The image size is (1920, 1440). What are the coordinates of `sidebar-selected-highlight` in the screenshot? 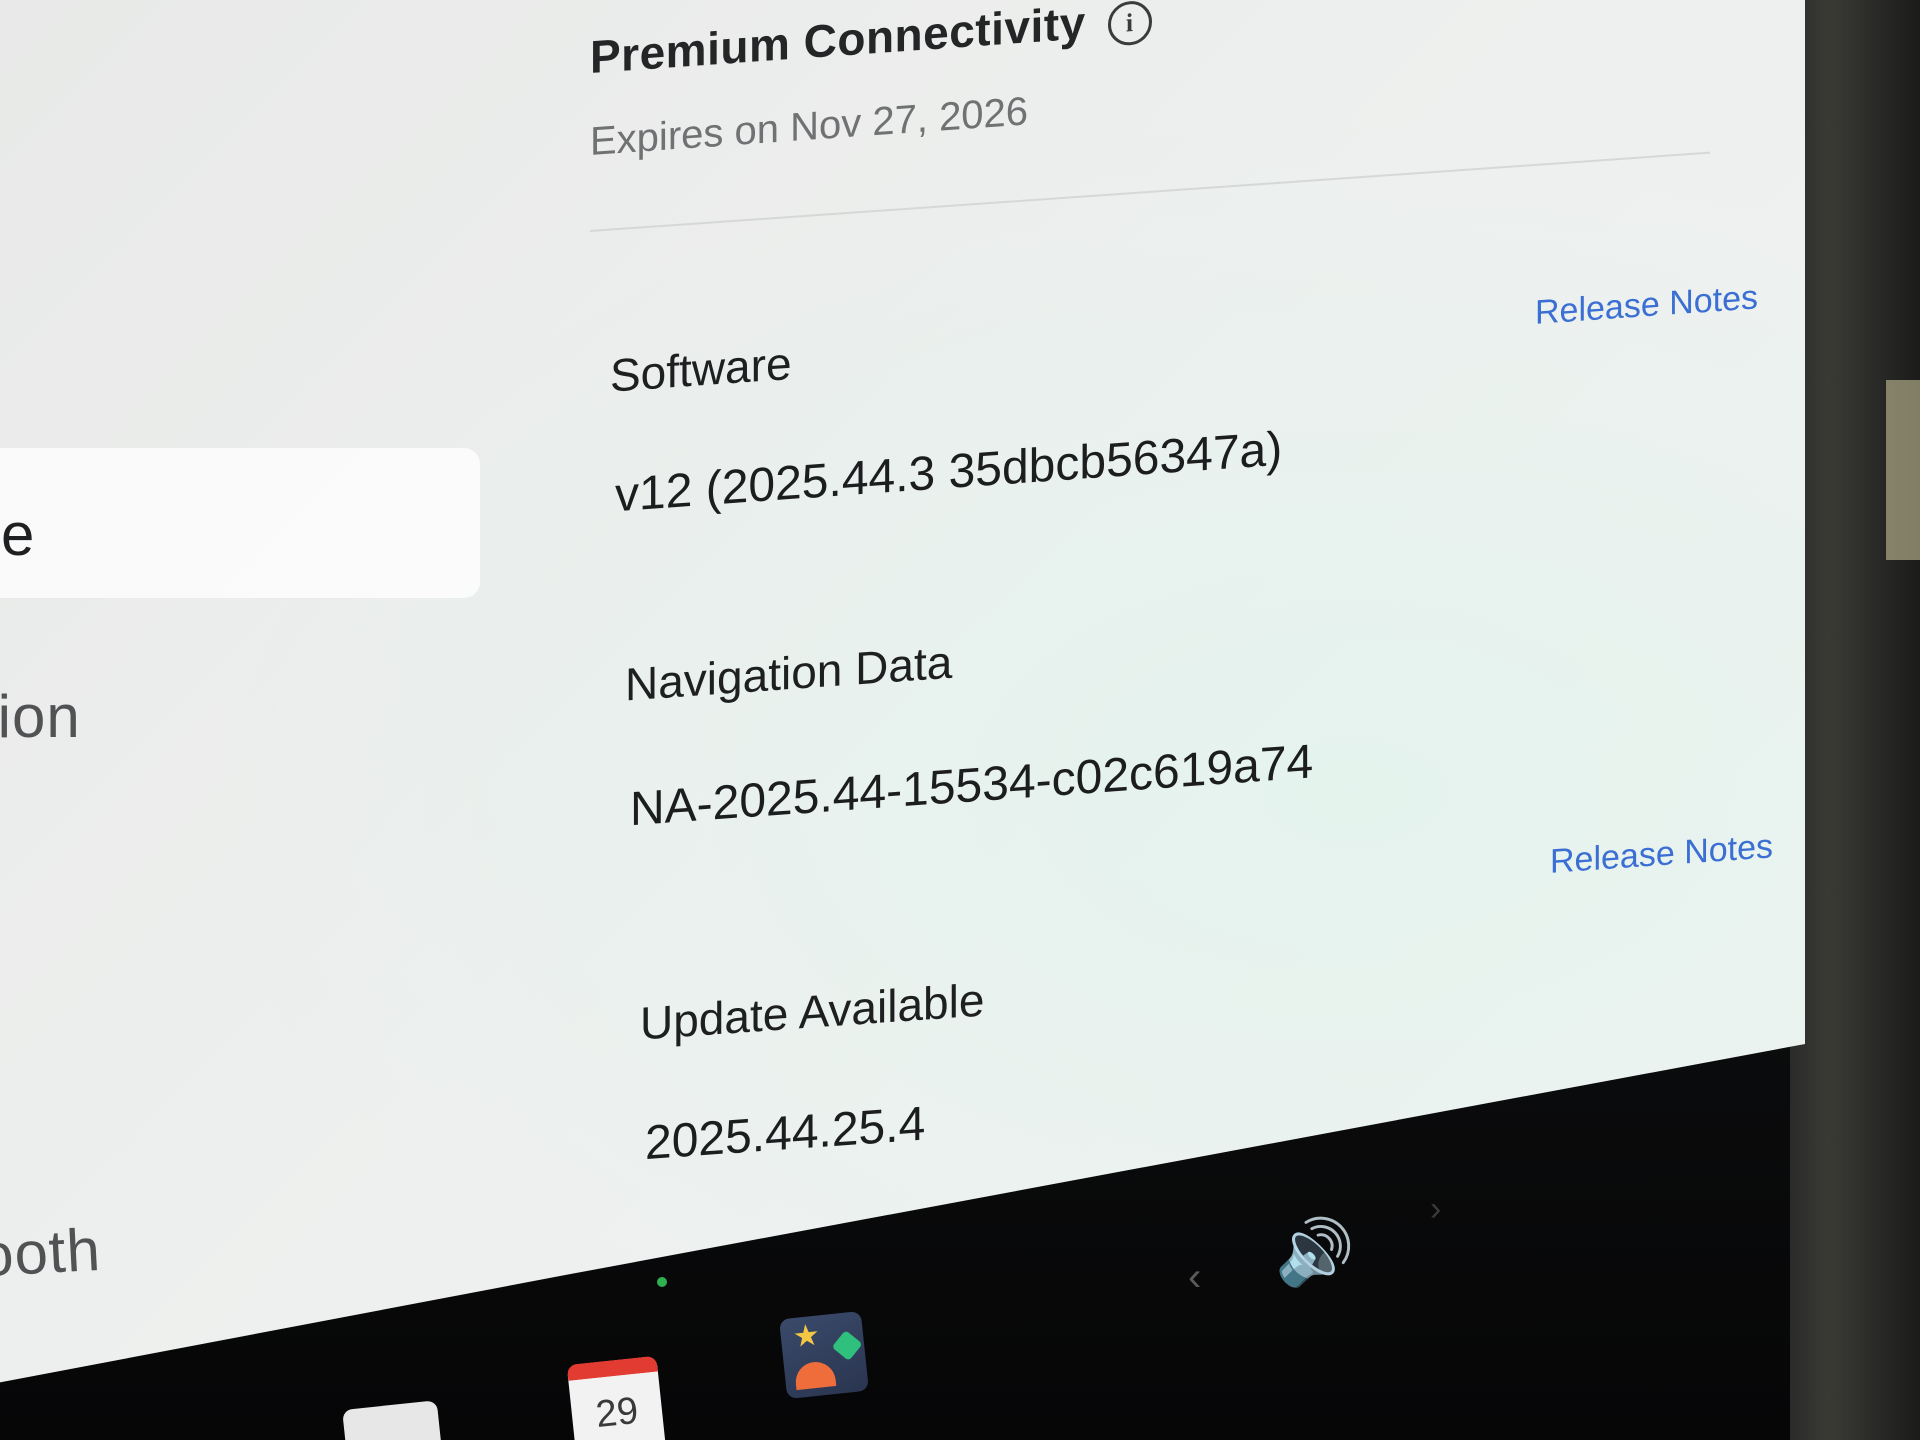 It's located at (240, 523).